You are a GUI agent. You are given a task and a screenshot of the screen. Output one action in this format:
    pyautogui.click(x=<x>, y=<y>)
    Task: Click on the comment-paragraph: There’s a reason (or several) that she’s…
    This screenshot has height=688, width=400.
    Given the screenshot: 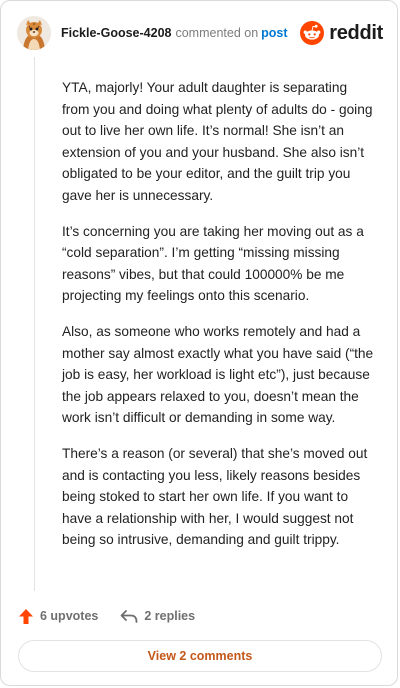 What is the action you would take?
    pyautogui.click(x=215, y=496)
    